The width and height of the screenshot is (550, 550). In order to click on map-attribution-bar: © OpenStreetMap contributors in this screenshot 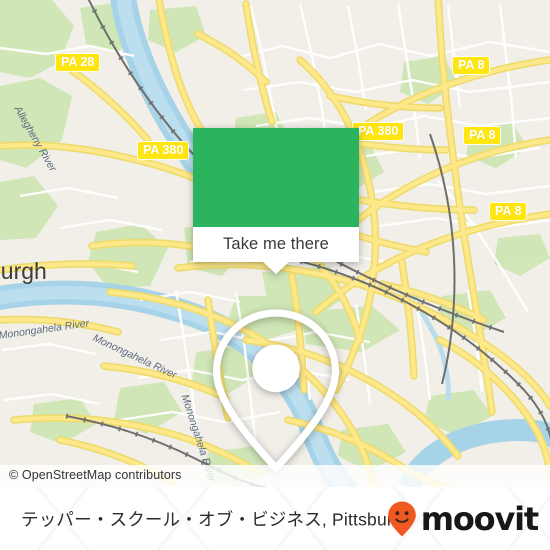, I will do `click(275, 476)`.